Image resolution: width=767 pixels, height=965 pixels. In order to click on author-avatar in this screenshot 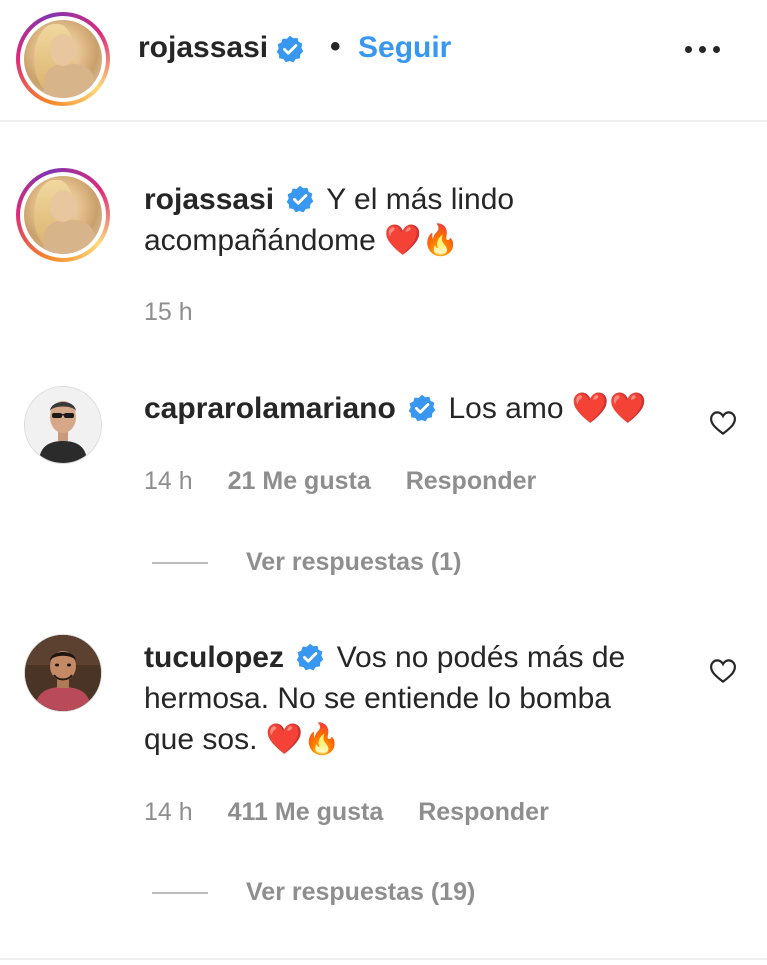, I will do `click(63, 59)`.